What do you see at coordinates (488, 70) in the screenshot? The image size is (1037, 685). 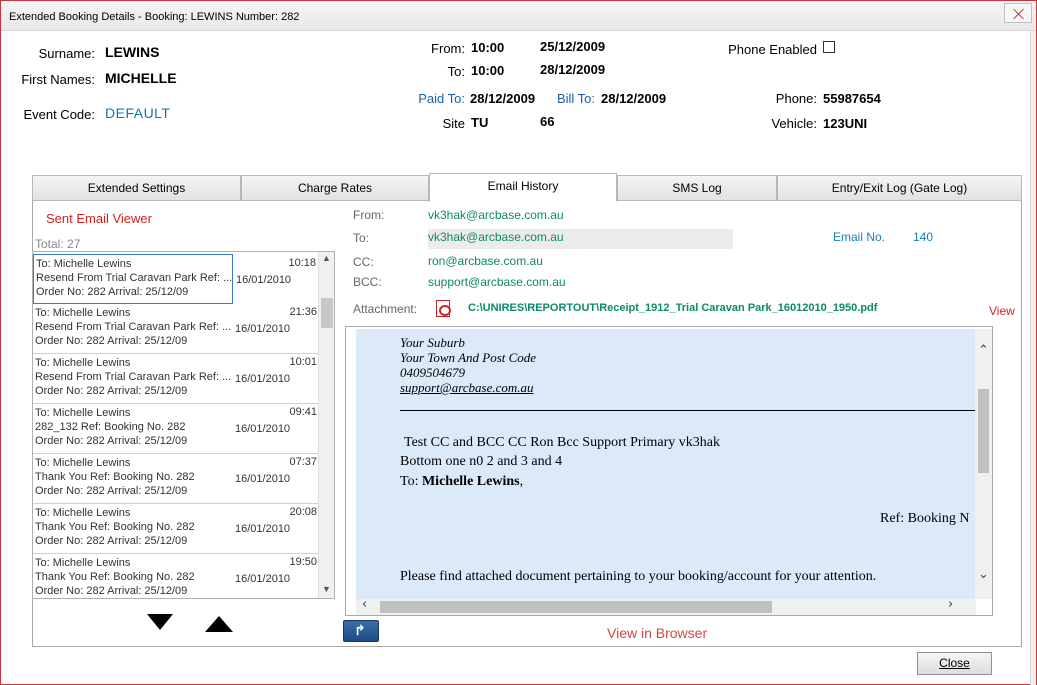 I see `to-time: 10:00` at bounding box center [488, 70].